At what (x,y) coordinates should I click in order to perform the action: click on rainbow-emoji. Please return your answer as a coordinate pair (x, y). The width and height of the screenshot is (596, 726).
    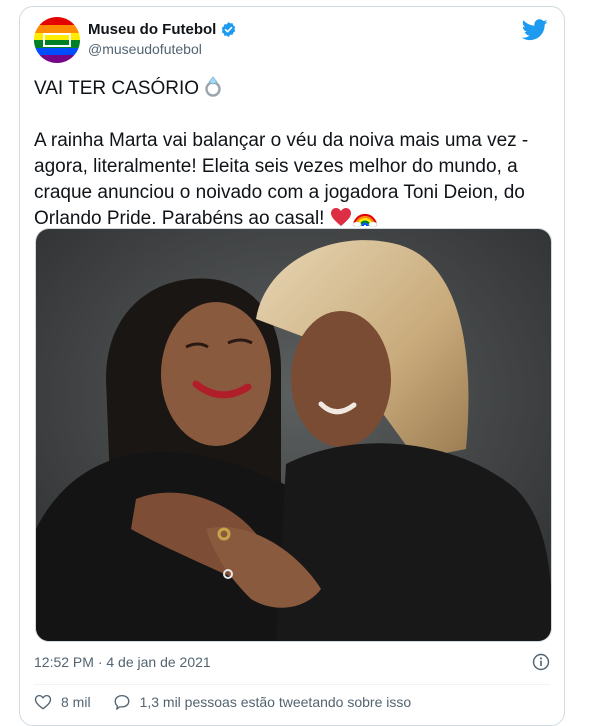
    Looking at the image, I should click on (365, 220).